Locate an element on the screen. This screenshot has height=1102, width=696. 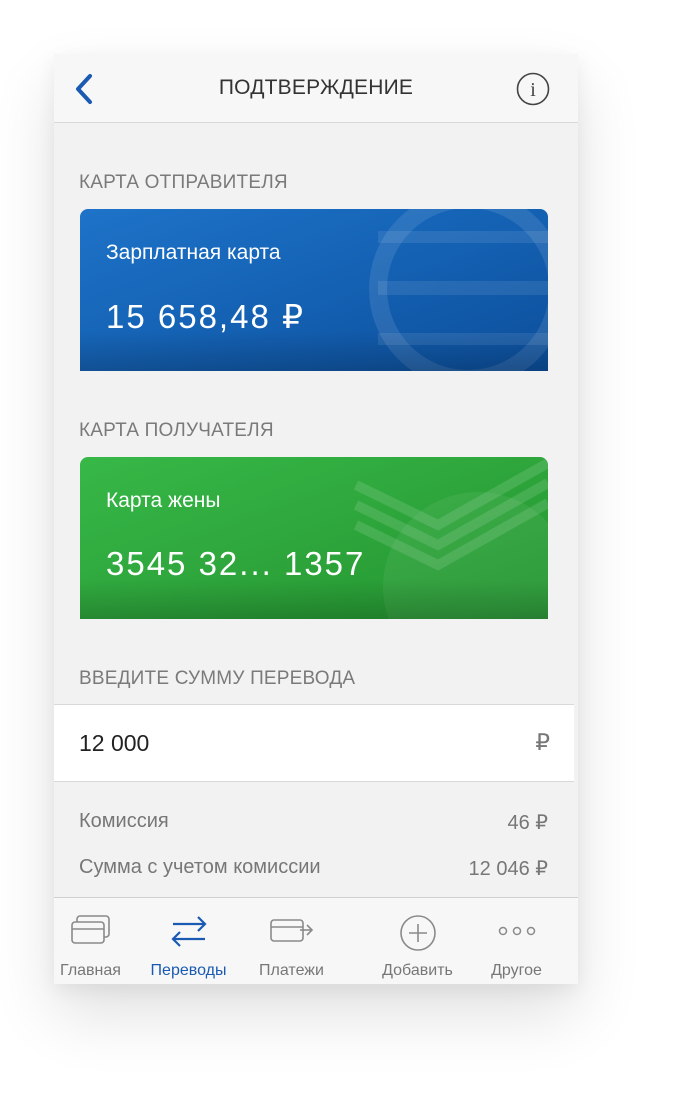
tab-bar: Главная Переводы Платежи Добавить Другое is located at coordinates (316, 940).